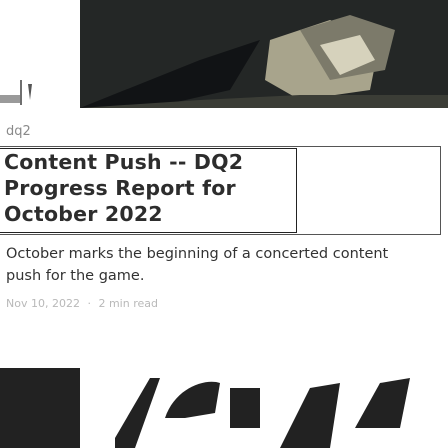  I want to click on read-time: 2 min read, so click(128, 303).